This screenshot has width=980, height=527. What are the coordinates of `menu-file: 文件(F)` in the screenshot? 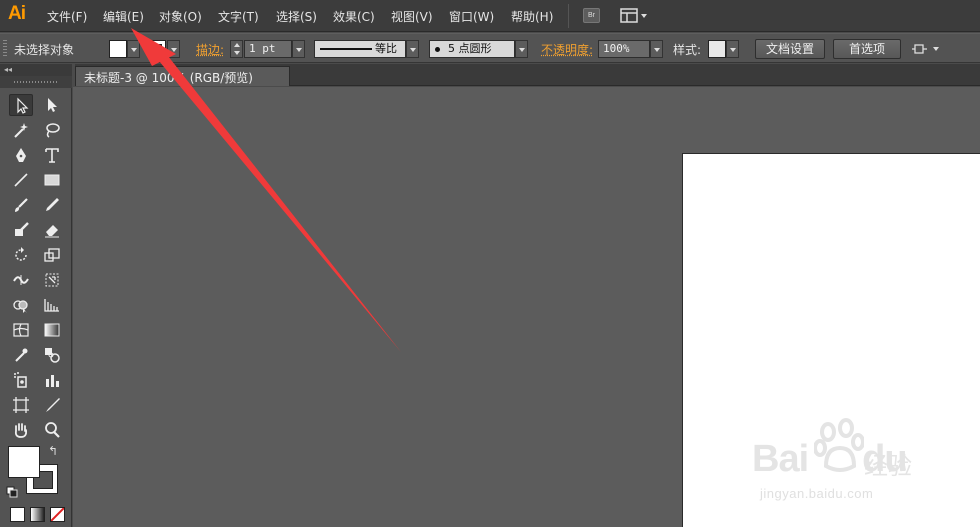 It's located at (67, 16).